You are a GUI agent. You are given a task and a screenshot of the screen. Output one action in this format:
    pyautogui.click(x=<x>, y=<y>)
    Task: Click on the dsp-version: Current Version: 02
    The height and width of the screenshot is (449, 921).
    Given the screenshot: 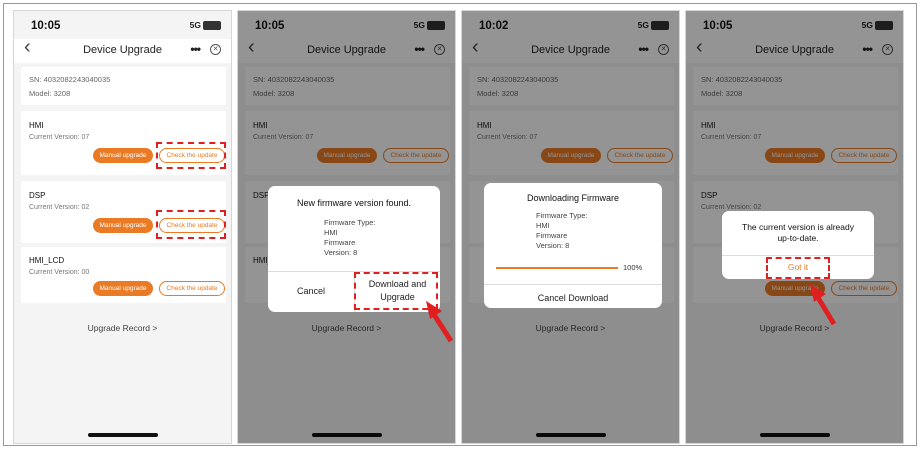 What is the action you would take?
    pyautogui.click(x=59, y=207)
    